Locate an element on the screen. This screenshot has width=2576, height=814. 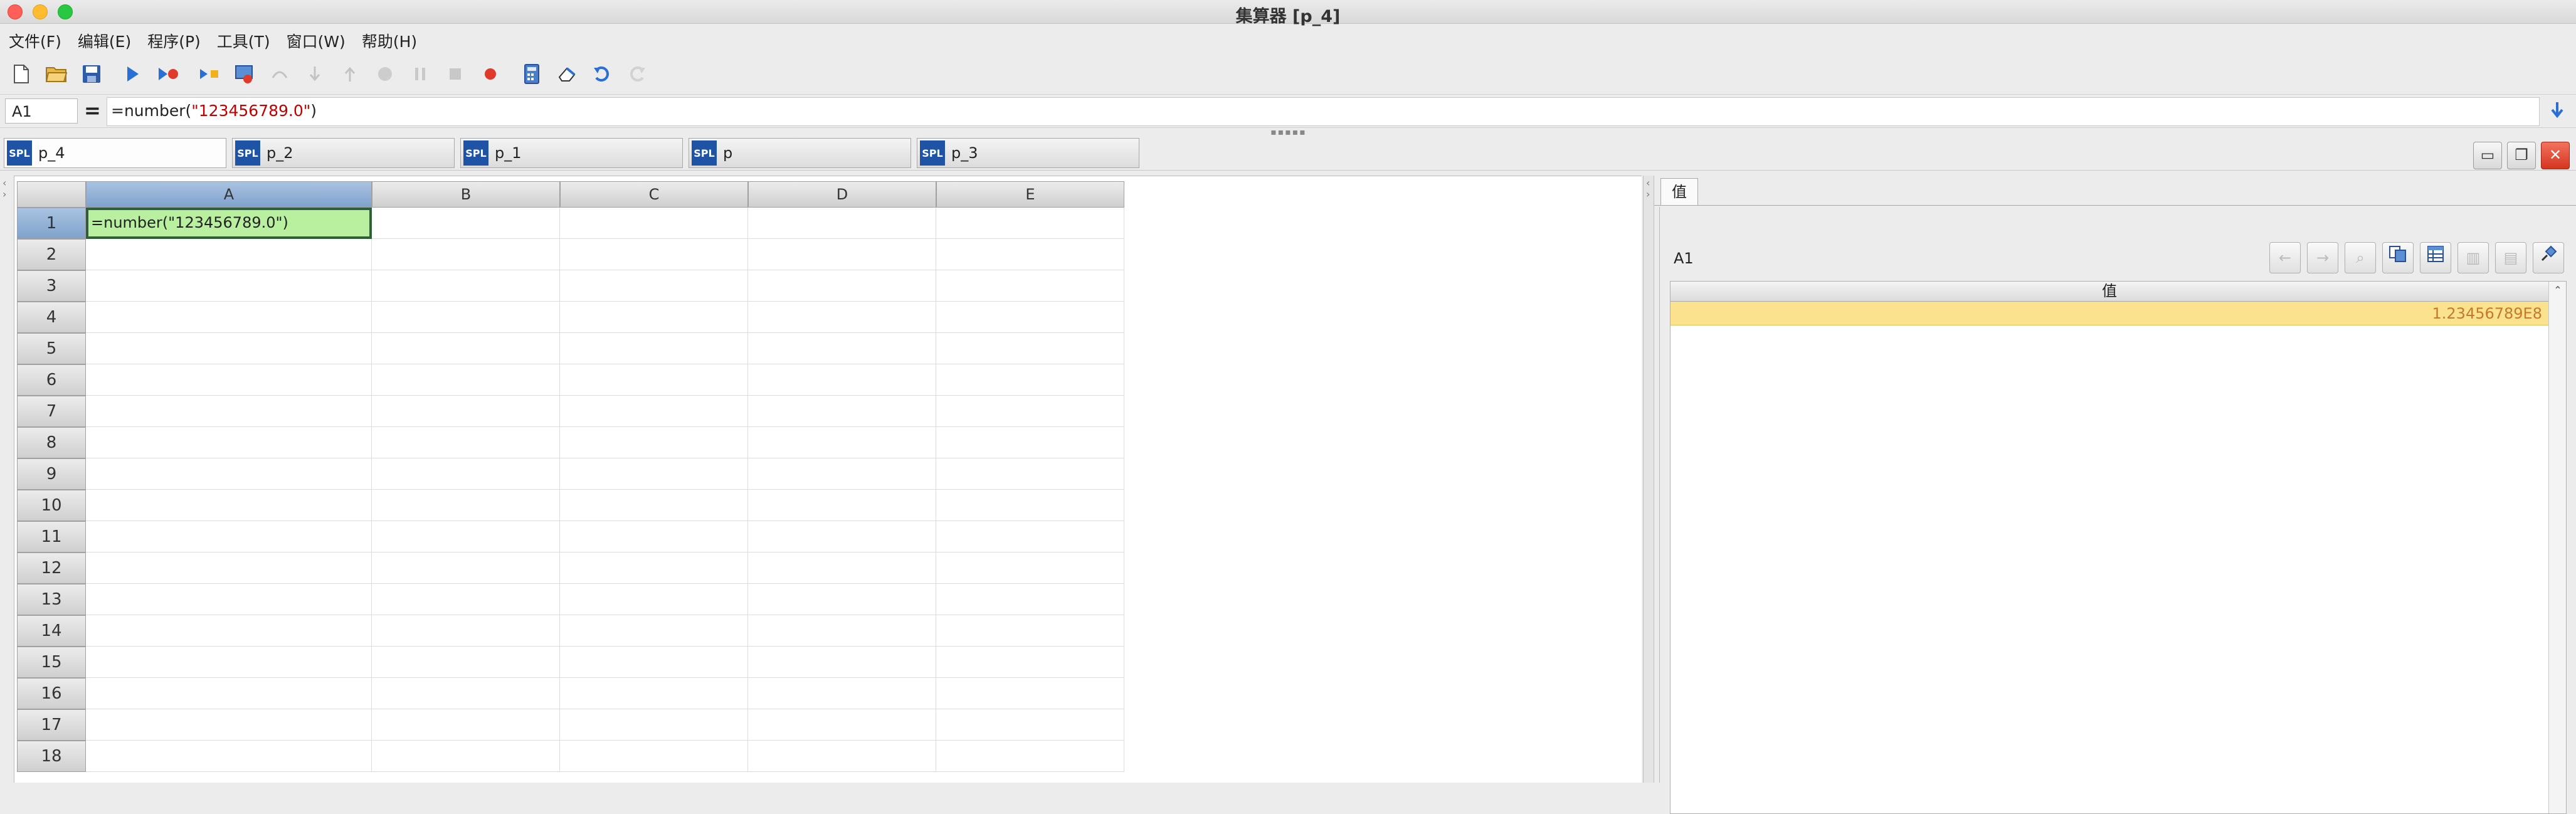
breakpoint-icon is located at coordinates (491, 74).